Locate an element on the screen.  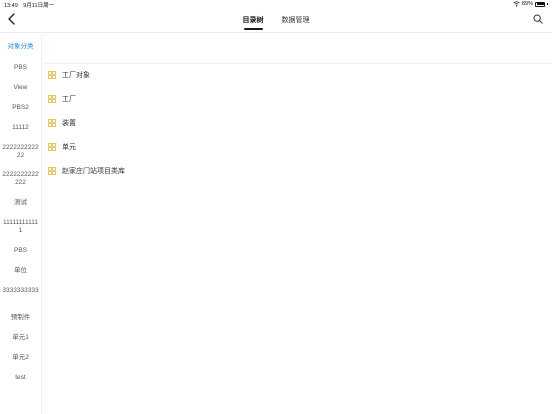
sidebar-item-222222222222: 222222222222 is located at coordinates (20, 152).